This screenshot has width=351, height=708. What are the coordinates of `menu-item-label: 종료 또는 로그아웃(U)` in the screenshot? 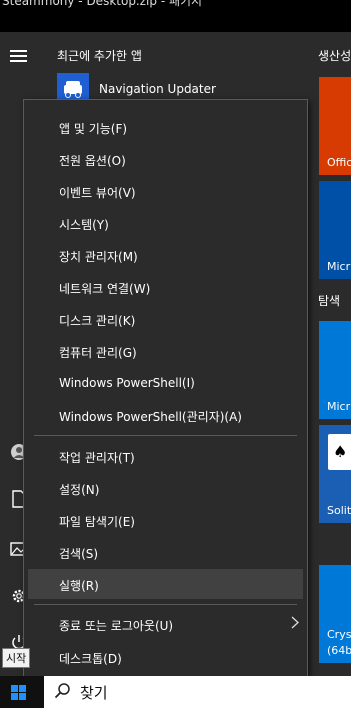 It's located at (116, 626).